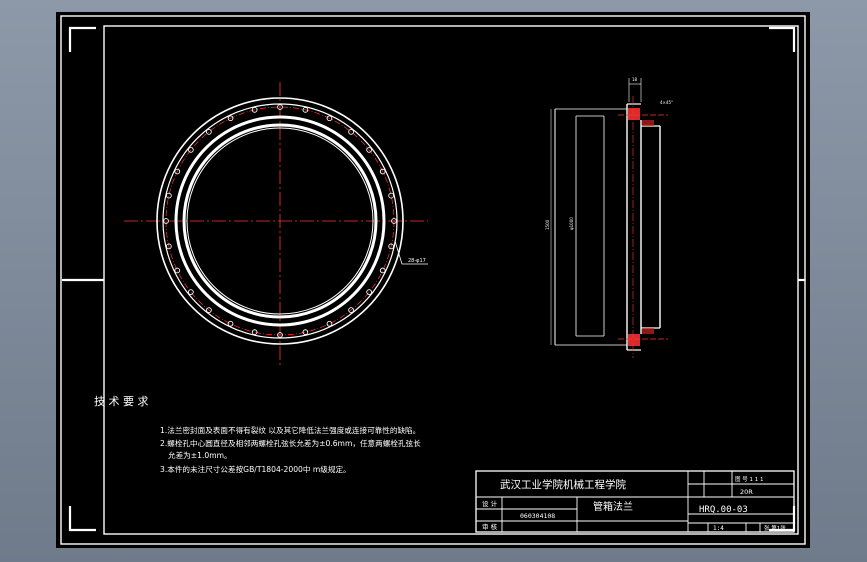 The width and height of the screenshot is (867, 562). I want to click on side-inner-dim: φ1000, so click(571, 223).